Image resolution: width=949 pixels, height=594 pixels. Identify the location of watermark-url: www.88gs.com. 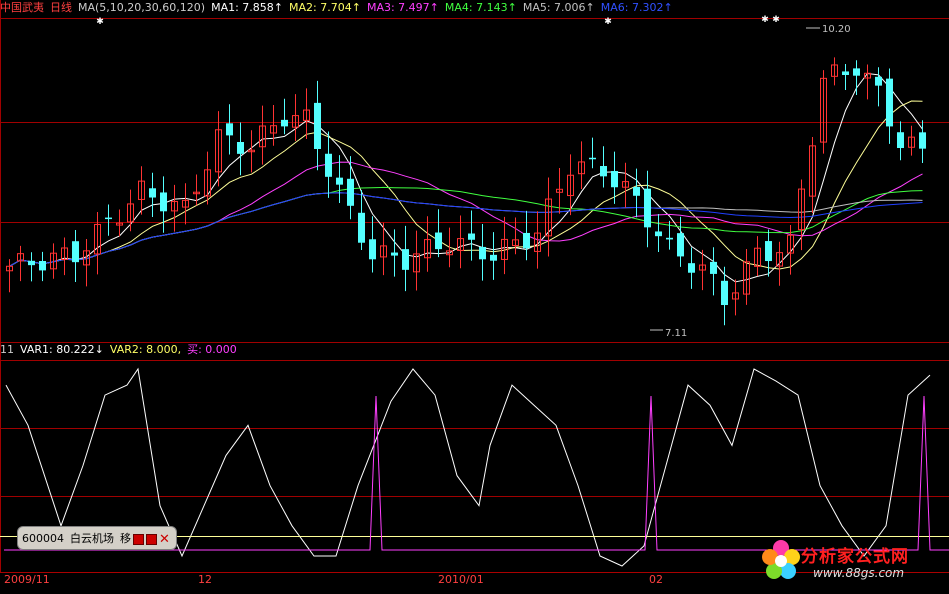
(859, 573).